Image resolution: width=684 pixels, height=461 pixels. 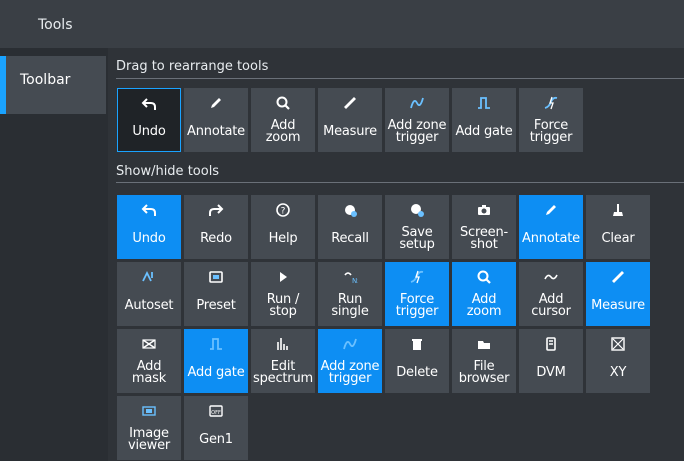 I want to click on xy-icon, so click(x=618, y=344).